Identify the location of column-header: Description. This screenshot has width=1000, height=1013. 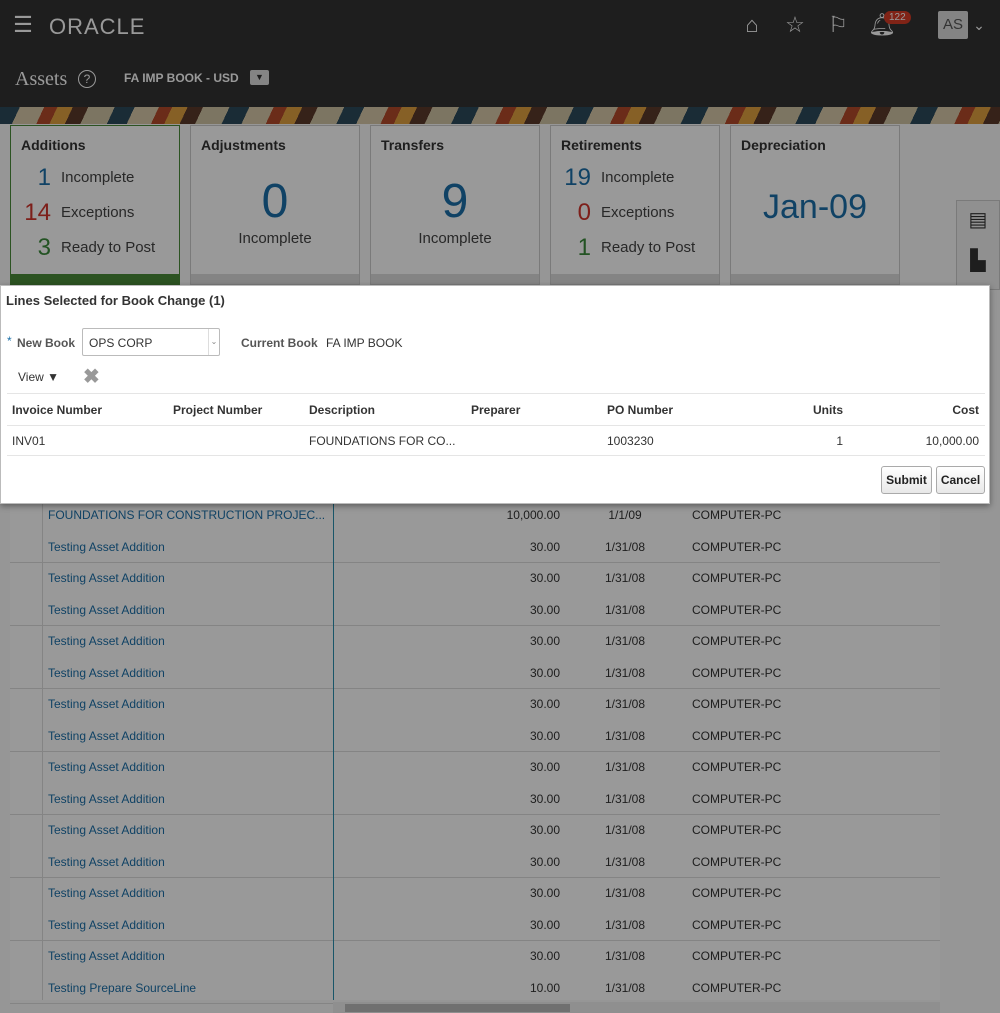
(342, 410).